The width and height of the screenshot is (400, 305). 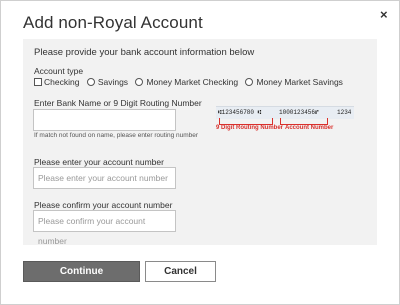 What do you see at coordinates (249, 128) in the screenshot?
I see `routing-number-caption: 9 Digit Routing Number` at bounding box center [249, 128].